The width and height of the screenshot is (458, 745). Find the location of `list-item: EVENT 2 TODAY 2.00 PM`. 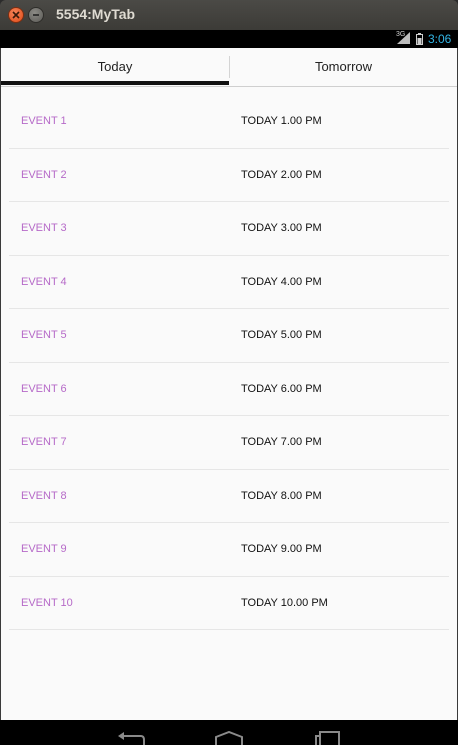

list-item: EVENT 2 TODAY 2.00 PM is located at coordinates (229, 175).